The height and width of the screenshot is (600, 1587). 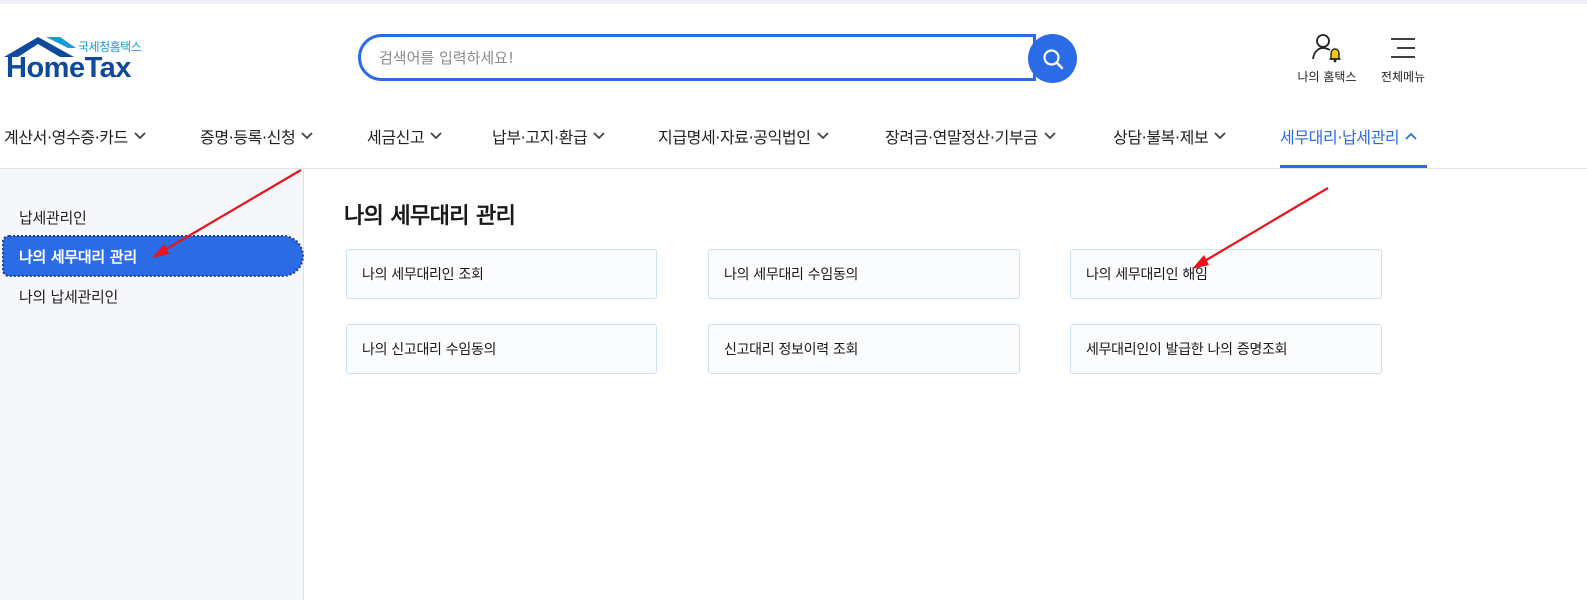 What do you see at coordinates (864, 349) in the screenshot?
I see `menu-card-filing-agent-history: 신고대리 정보이력 조회` at bounding box center [864, 349].